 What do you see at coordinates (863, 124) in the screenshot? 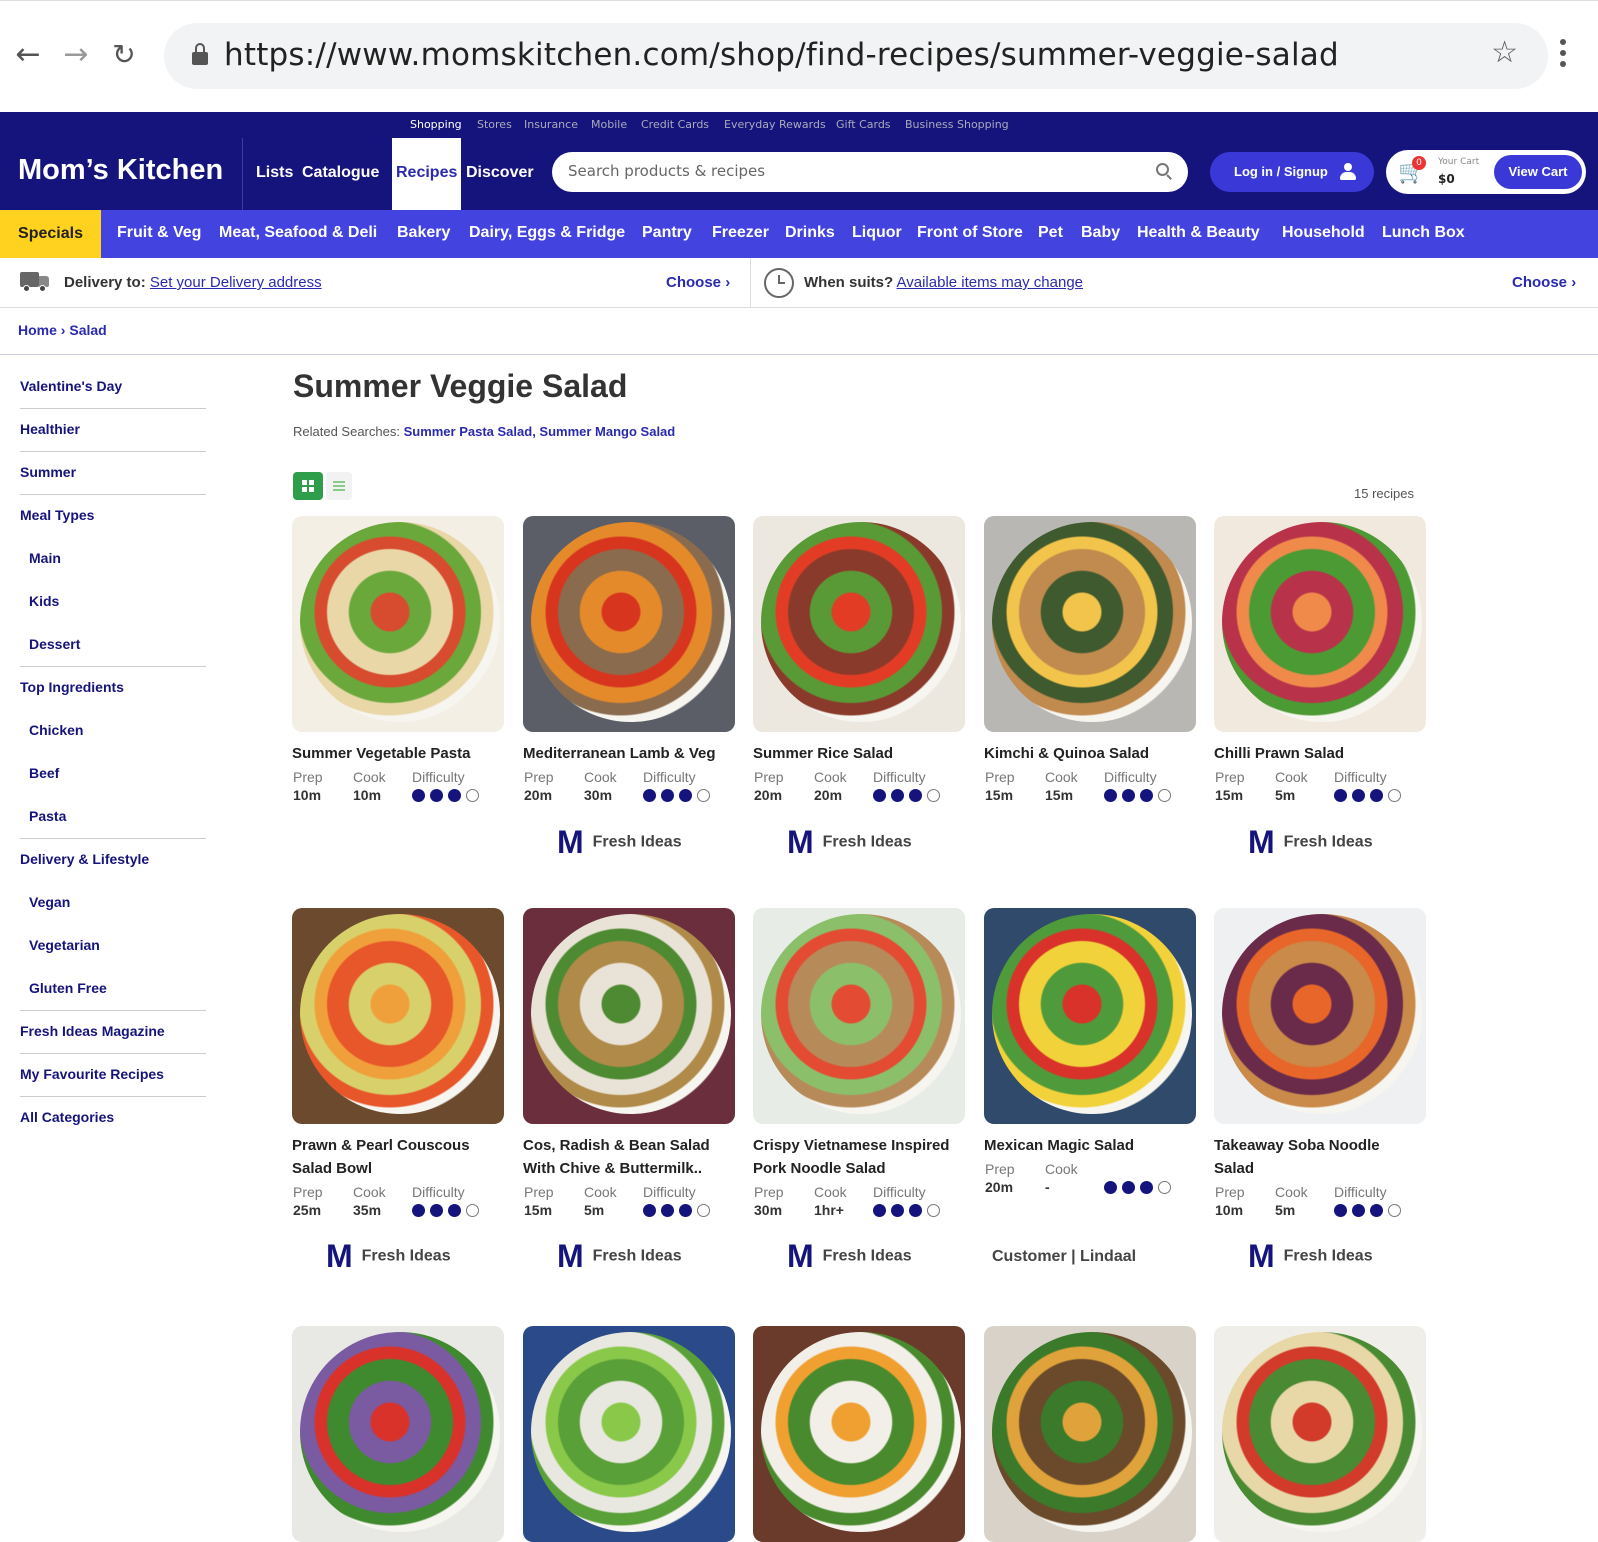
I see `utility-link: Gift Cards` at bounding box center [863, 124].